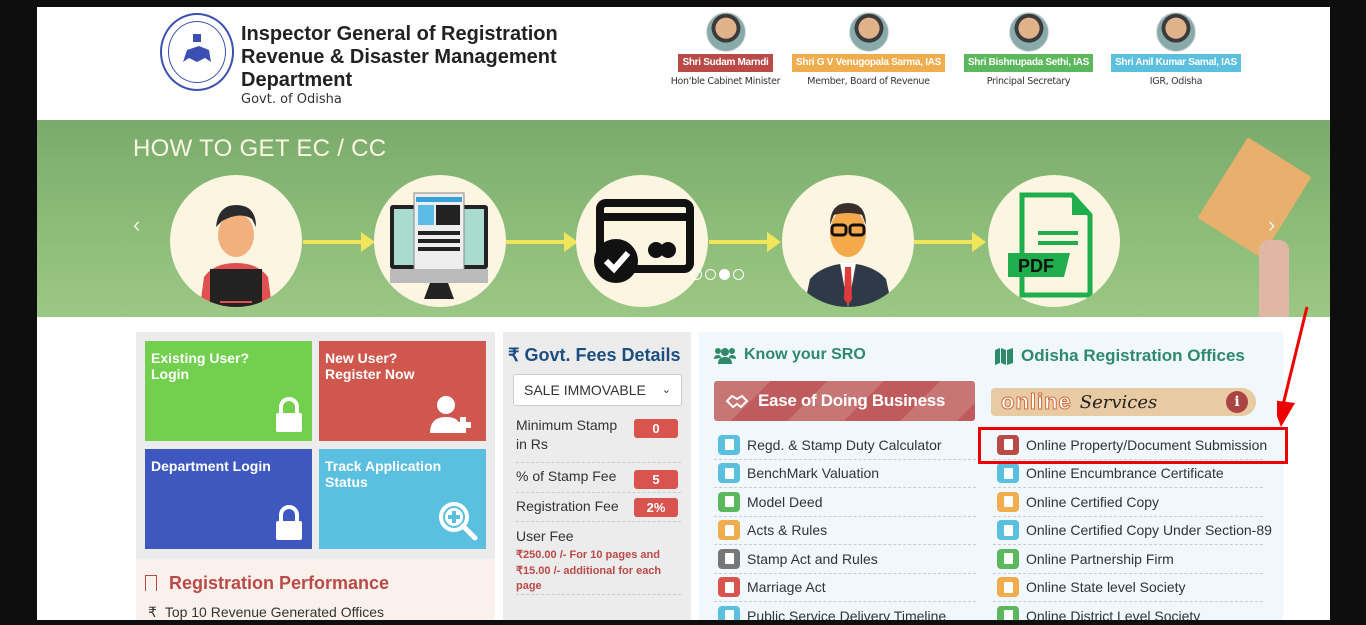 This screenshot has width=1366, height=625. What do you see at coordinates (236, 241) in the screenshot?
I see `step-user-laptop-illustration` at bounding box center [236, 241].